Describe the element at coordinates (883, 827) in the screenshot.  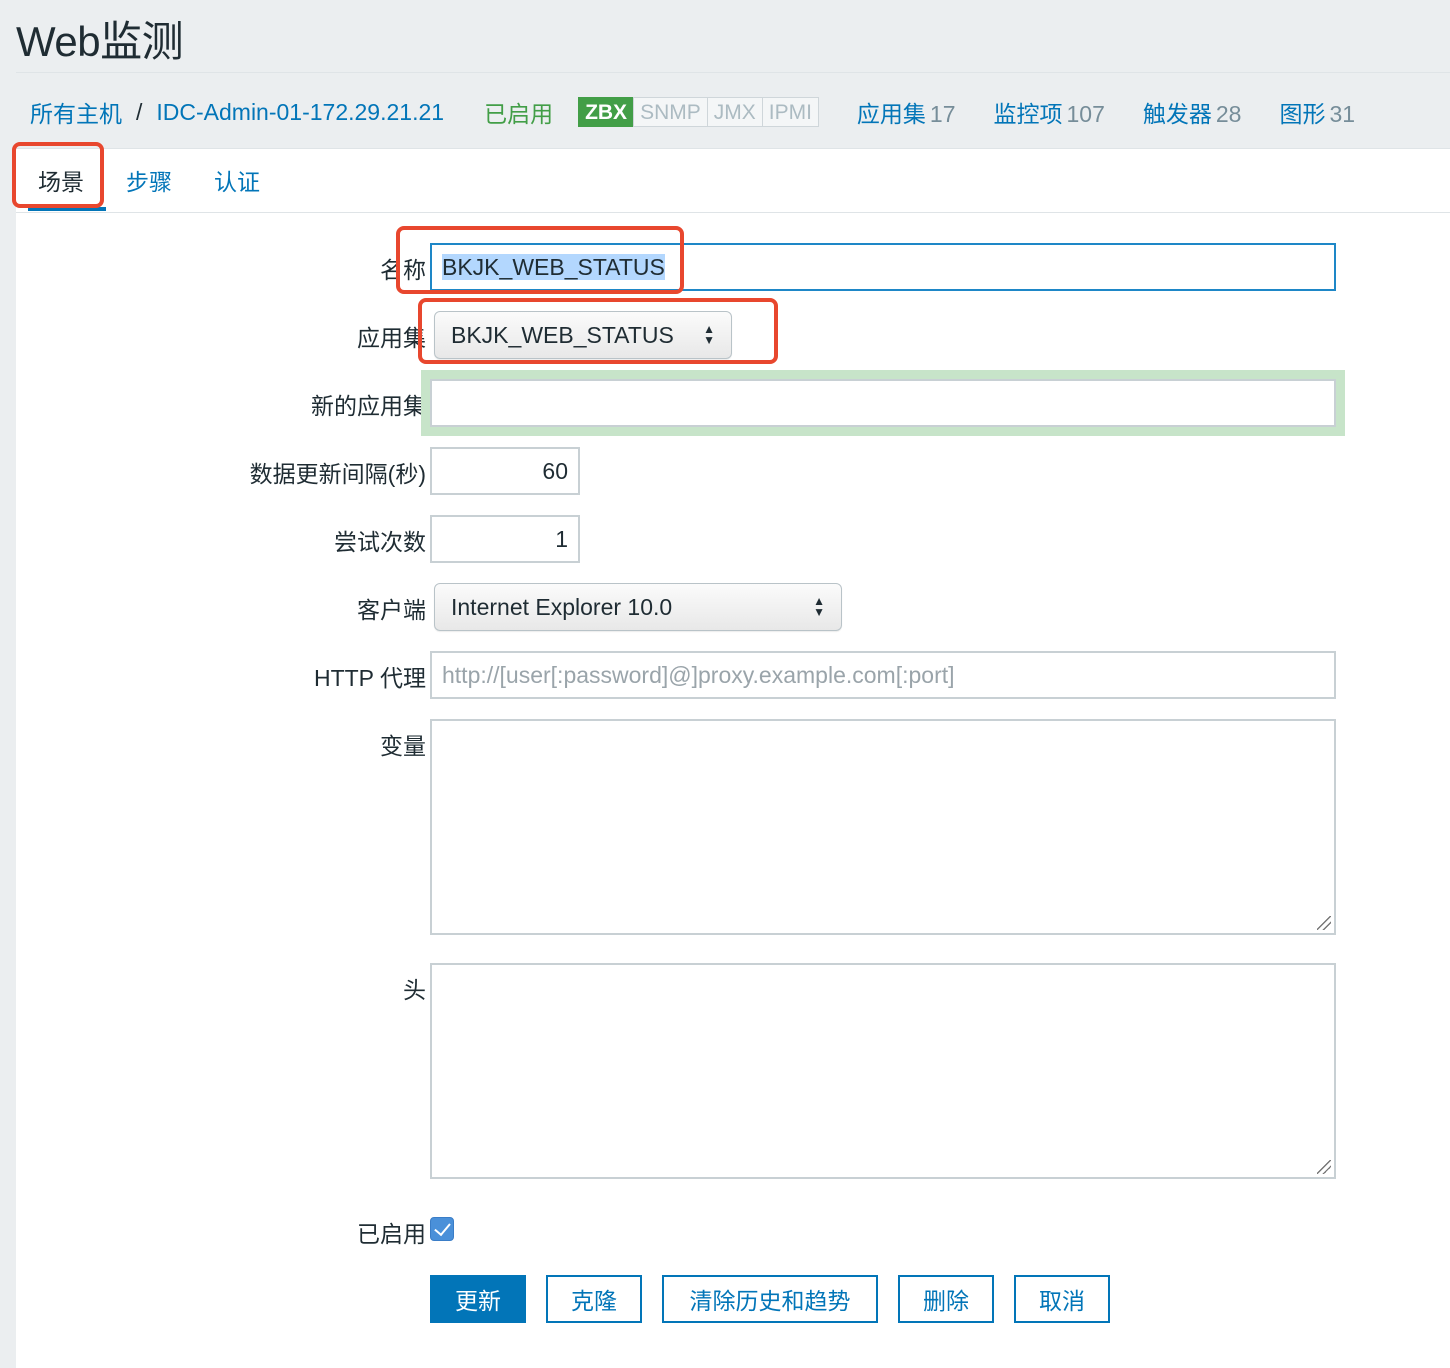
I see `variables-textarea` at that location.